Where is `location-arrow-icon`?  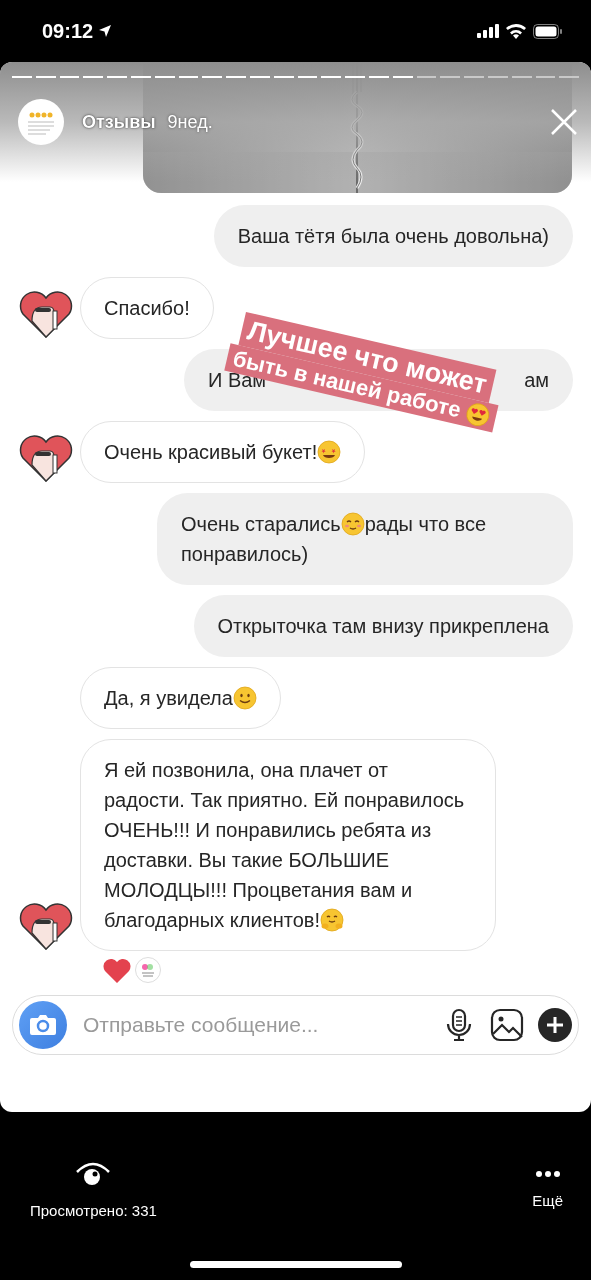 location-arrow-icon is located at coordinates (105, 31).